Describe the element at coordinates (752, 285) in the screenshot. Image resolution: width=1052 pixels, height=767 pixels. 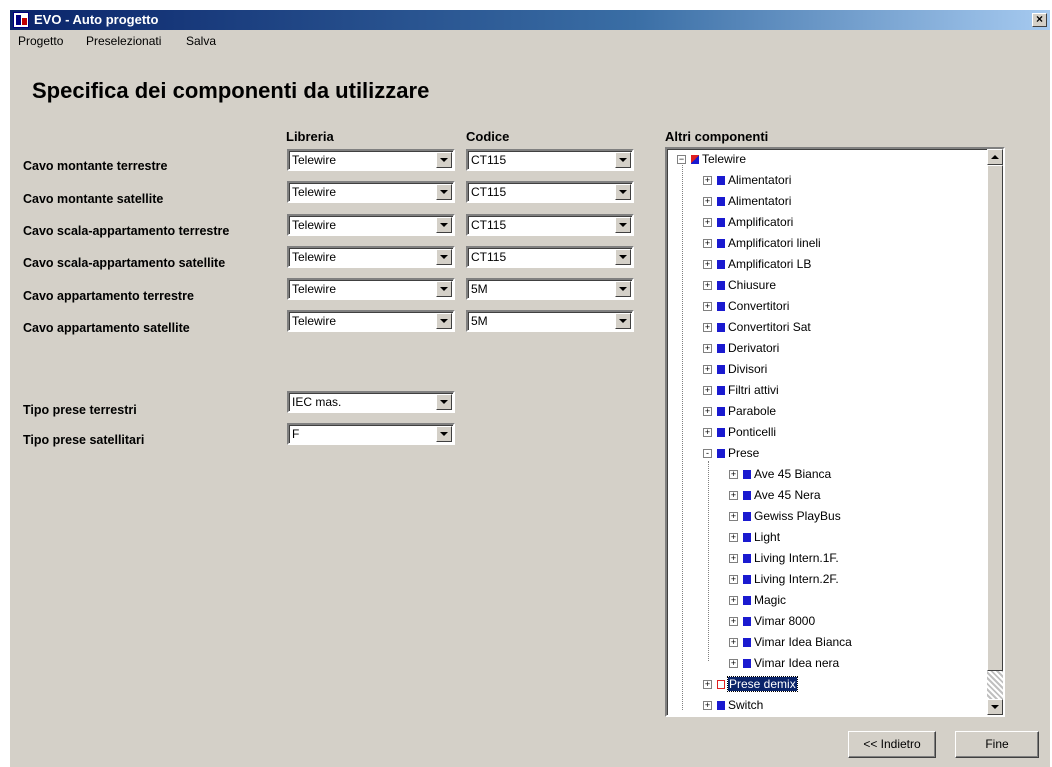
I see `tree-node-label: Chiusure` at that location.